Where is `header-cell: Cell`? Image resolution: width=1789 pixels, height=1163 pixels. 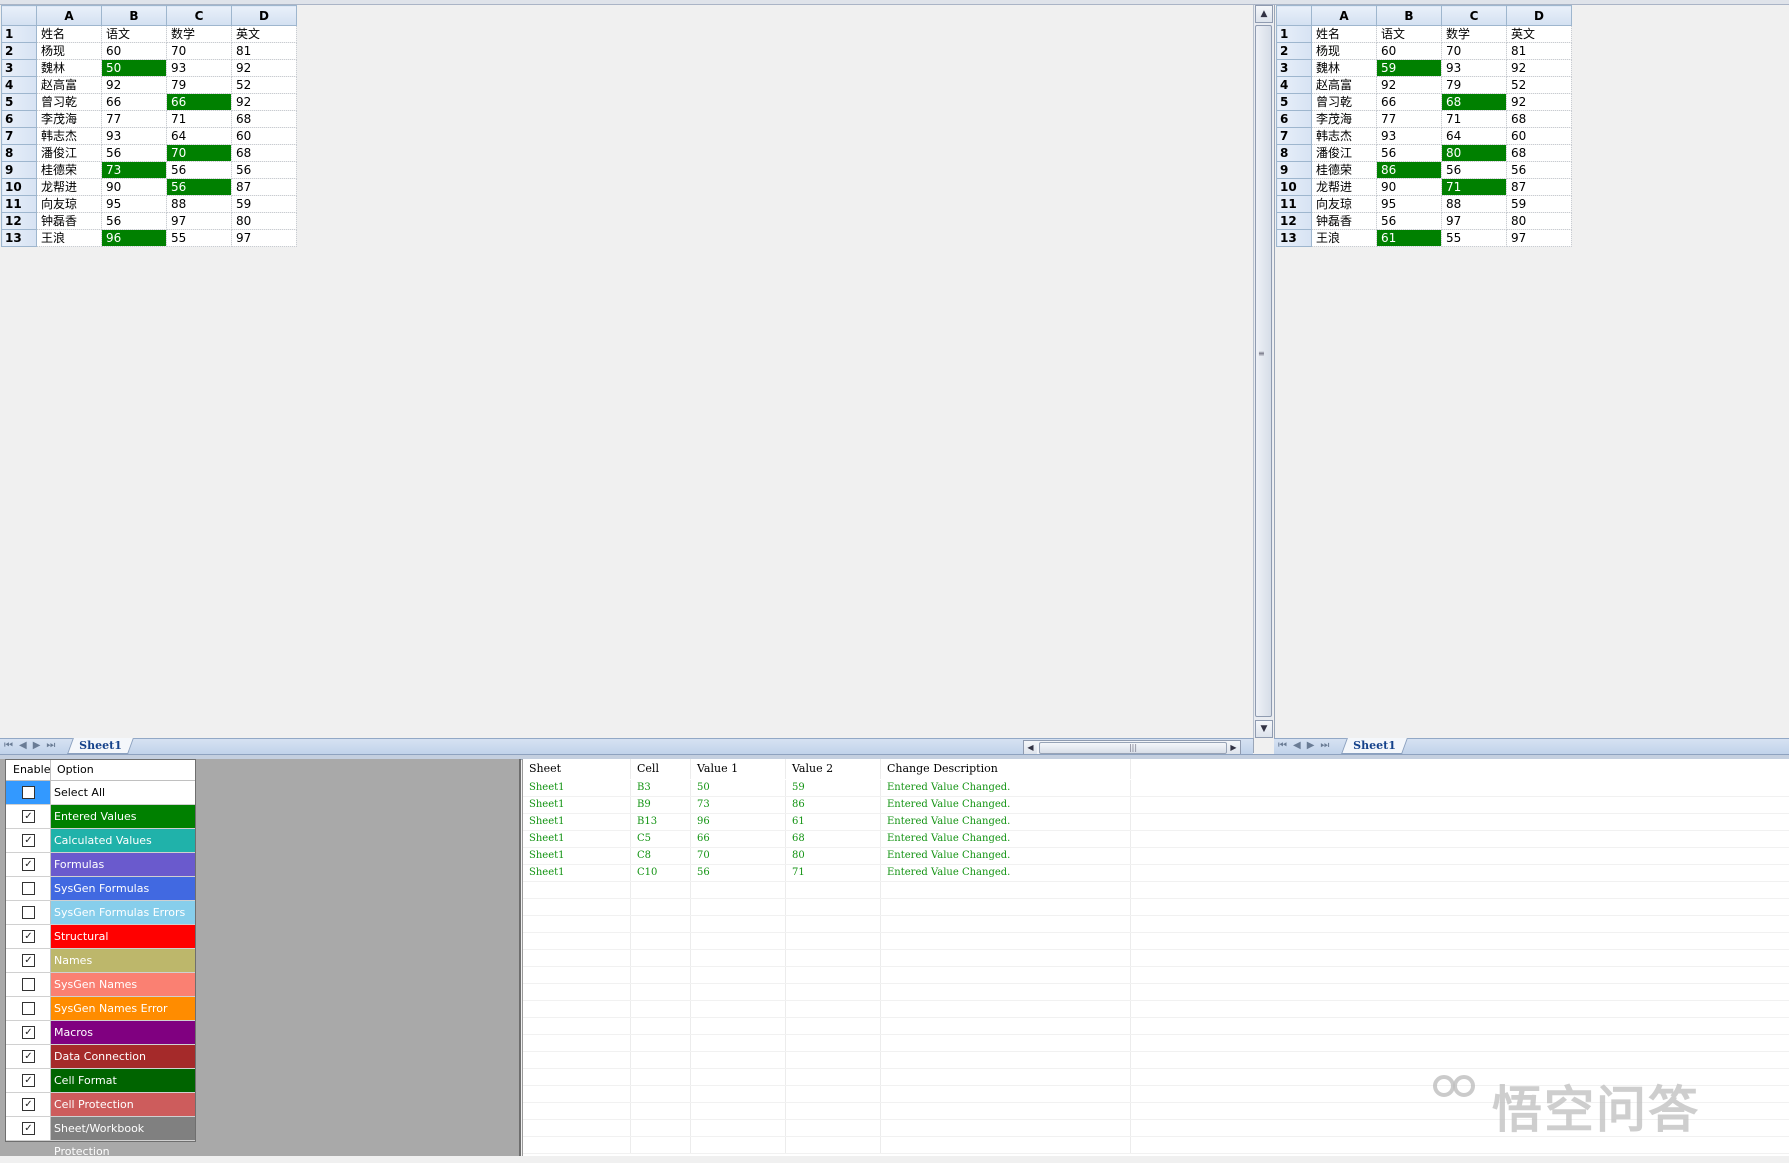 header-cell: Cell is located at coordinates (661, 769).